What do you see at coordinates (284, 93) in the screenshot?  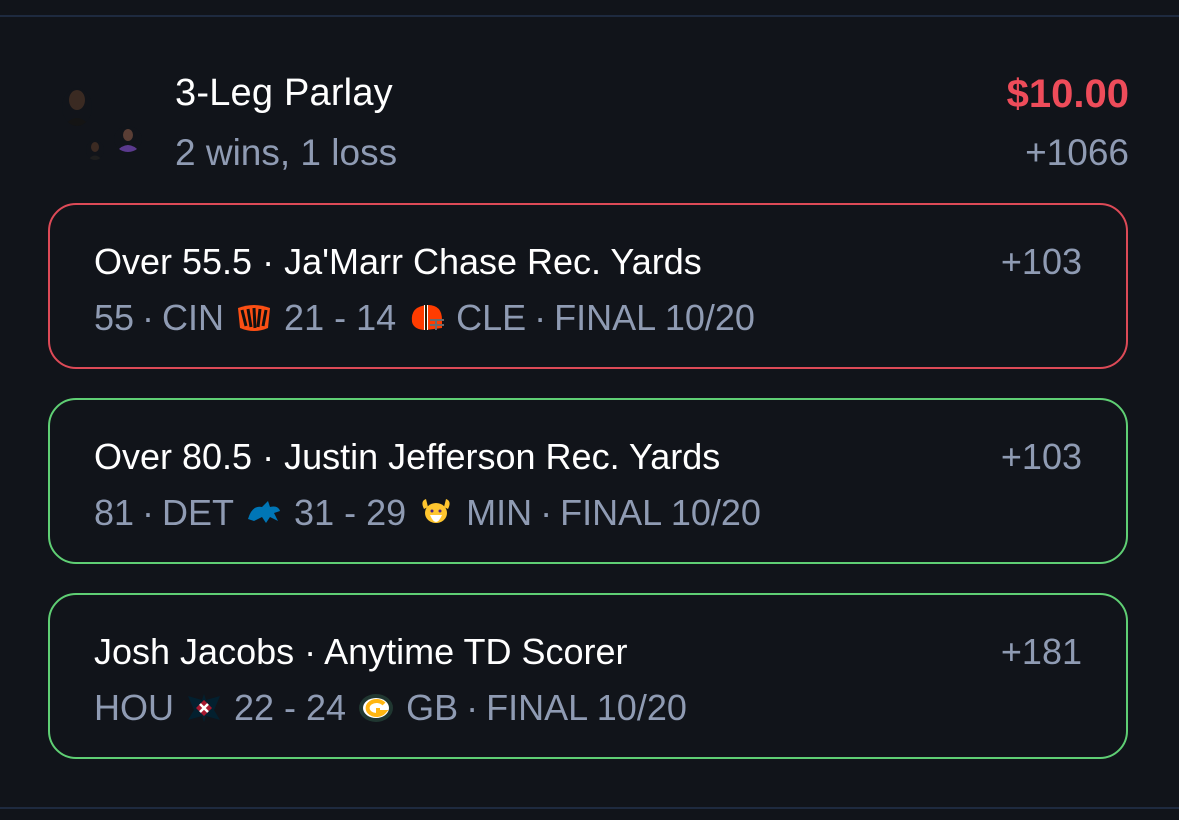 I see `parlay-title: 3-Leg Parlay` at bounding box center [284, 93].